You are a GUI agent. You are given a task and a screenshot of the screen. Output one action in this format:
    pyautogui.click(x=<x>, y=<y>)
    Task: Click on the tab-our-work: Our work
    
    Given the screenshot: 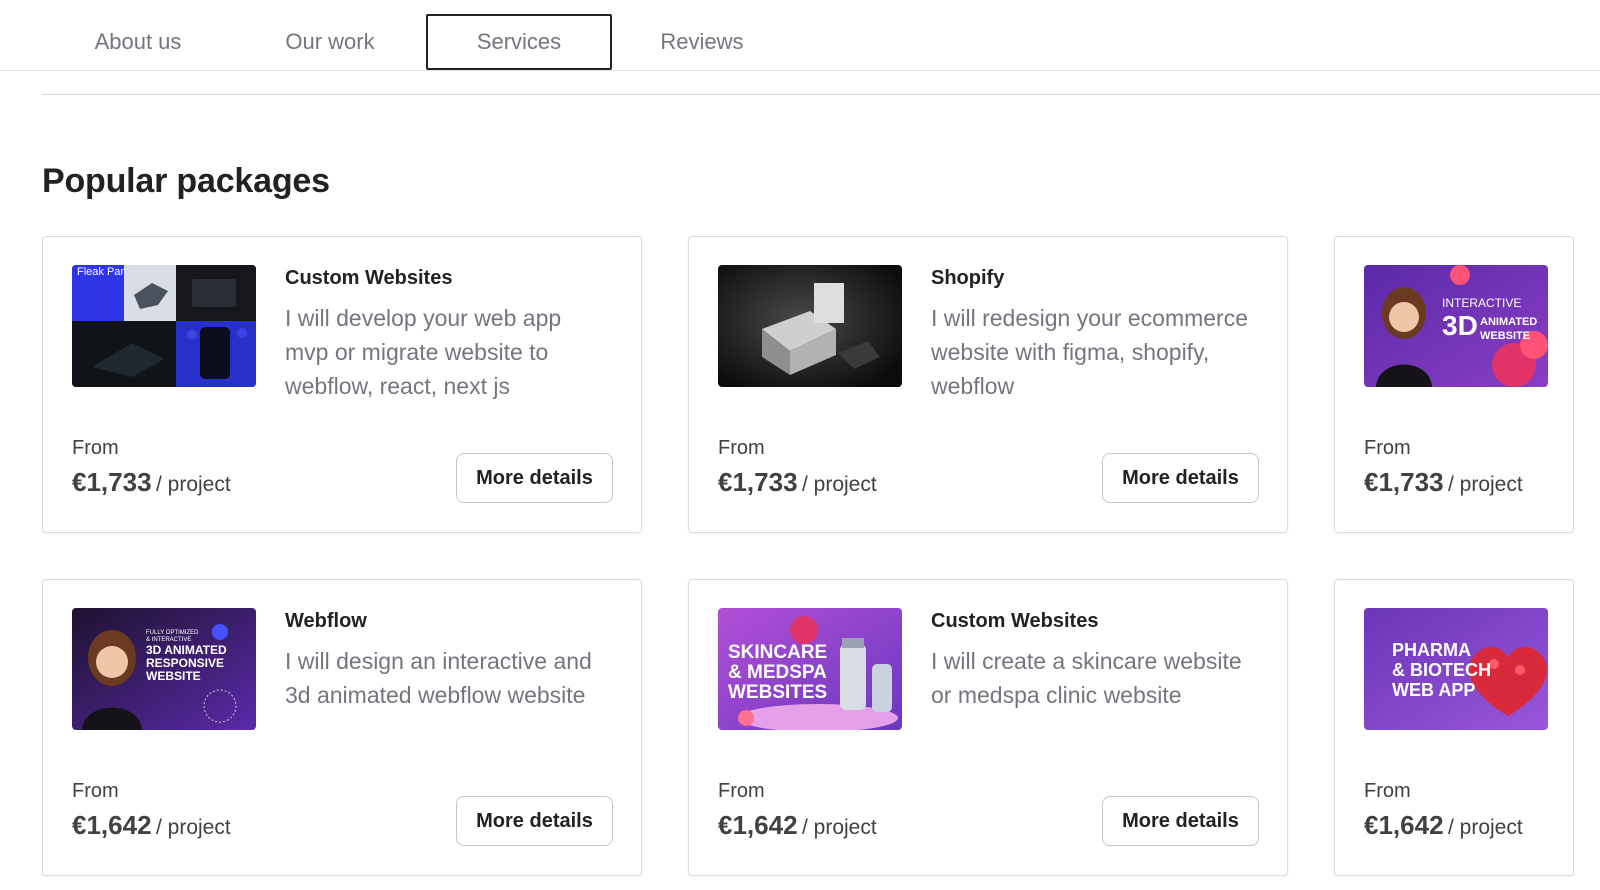 What is the action you would take?
    pyautogui.click(x=330, y=42)
    